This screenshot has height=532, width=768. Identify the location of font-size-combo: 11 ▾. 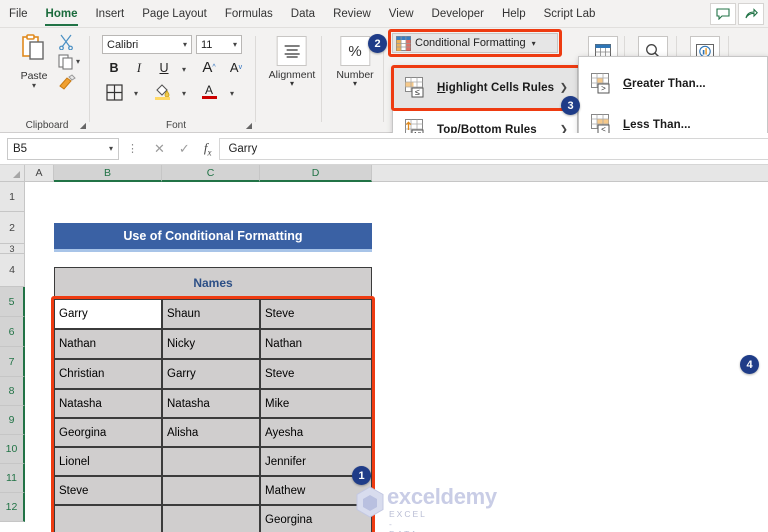
(219, 44).